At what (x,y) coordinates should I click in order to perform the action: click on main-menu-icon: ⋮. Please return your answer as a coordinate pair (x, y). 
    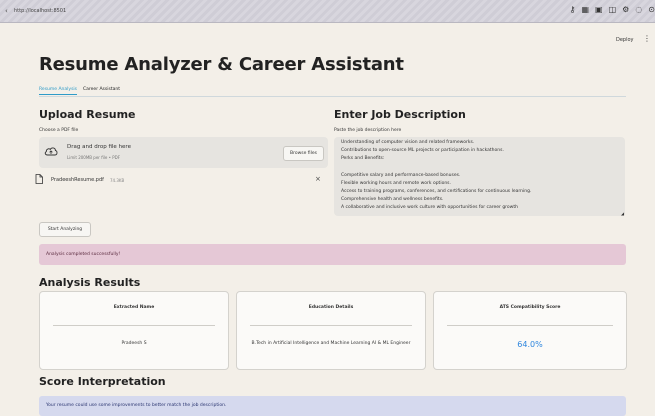
    Looking at the image, I should click on (647, 38).